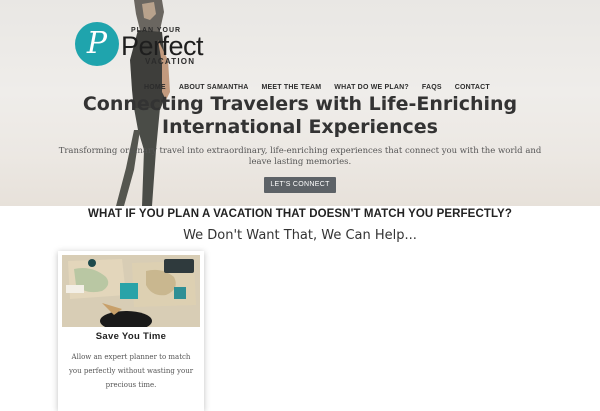  Describe the element at coordinates (97, 43) in the screenshot. I see `logo-mark-letter: P` at that location.